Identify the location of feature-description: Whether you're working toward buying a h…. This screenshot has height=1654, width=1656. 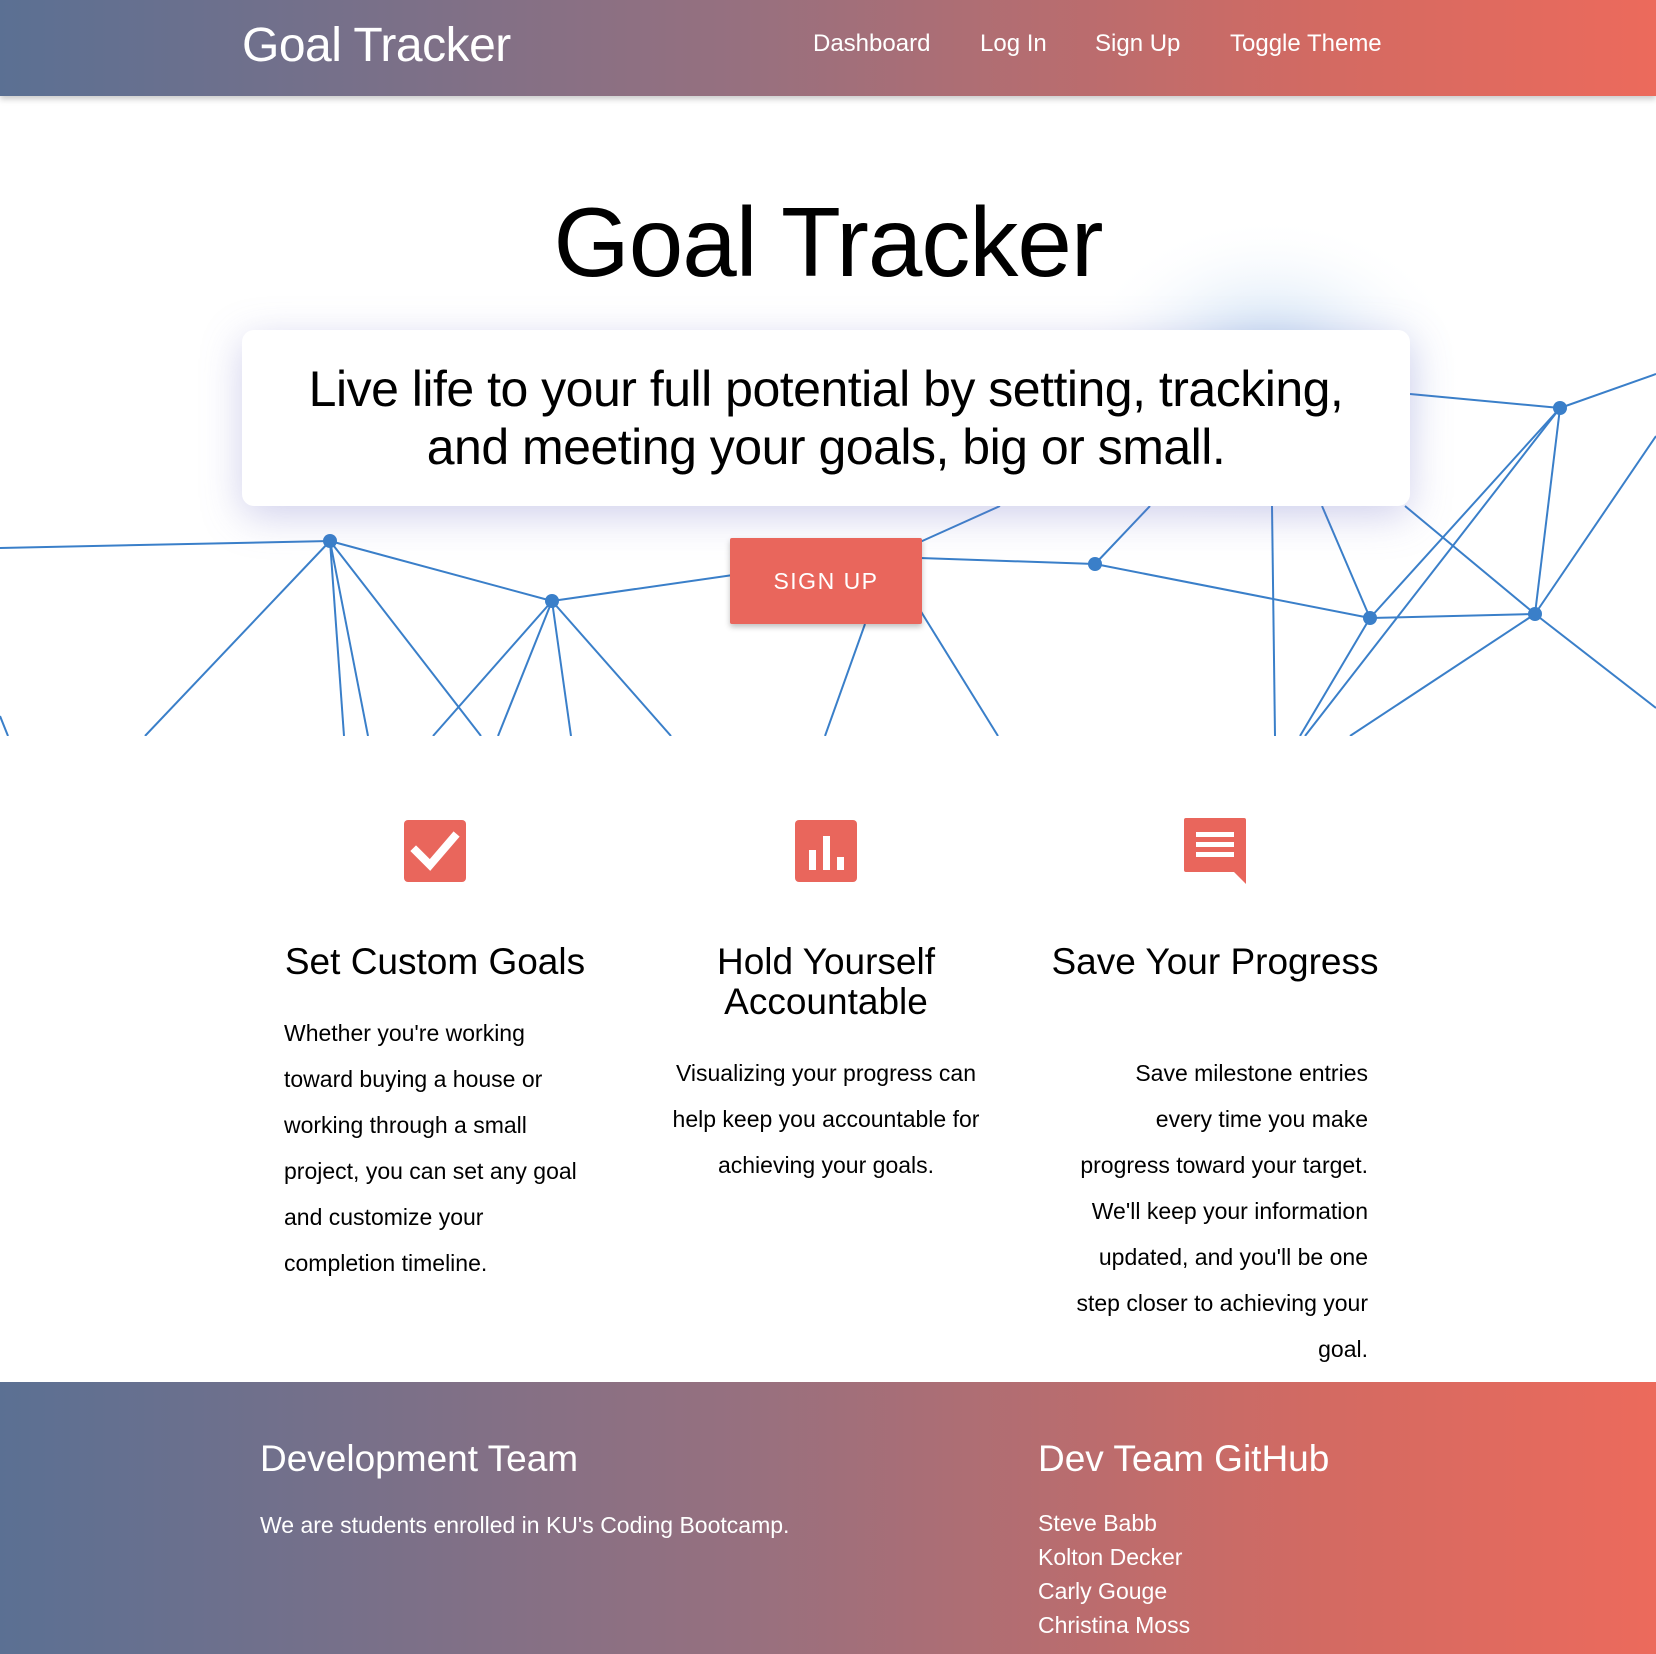
(430, 1148).